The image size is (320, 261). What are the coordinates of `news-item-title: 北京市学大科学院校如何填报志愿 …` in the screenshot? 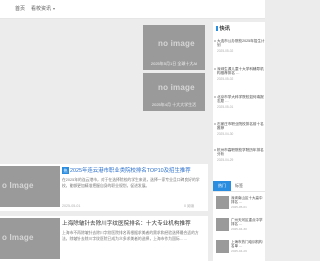 It's located at (240, 99).